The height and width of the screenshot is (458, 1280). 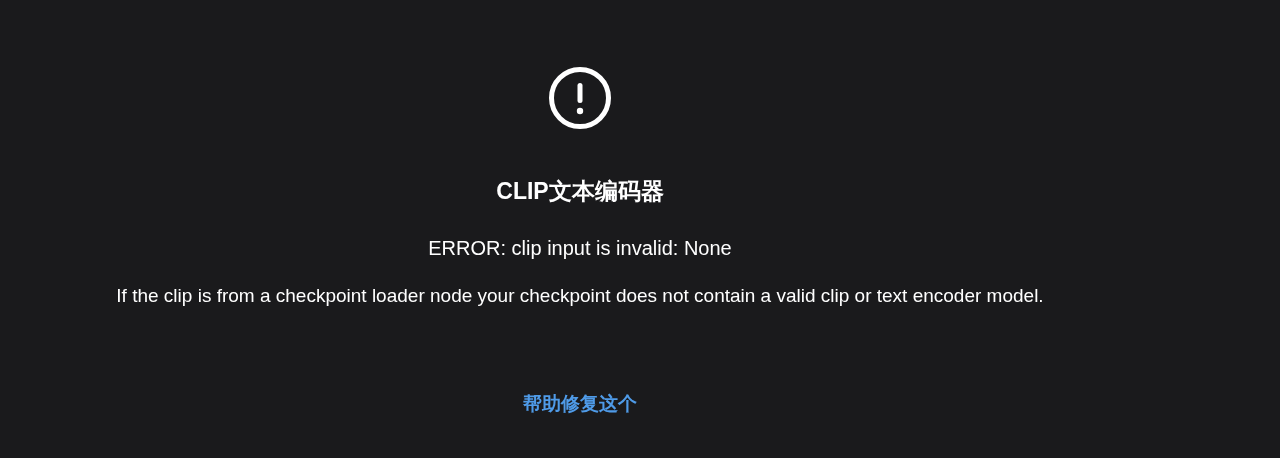 I want to click on error-description: If the clip is from a checkpoint loader node your checkpoint does not contain a valid clip or text encoder model., so click(x=580, y=296).